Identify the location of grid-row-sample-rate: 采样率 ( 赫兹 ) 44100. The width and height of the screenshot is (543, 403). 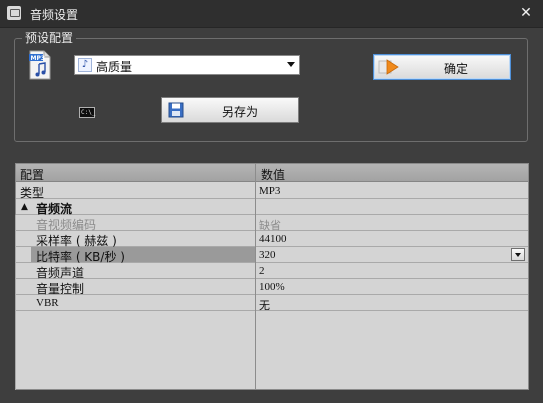
(272, 239).